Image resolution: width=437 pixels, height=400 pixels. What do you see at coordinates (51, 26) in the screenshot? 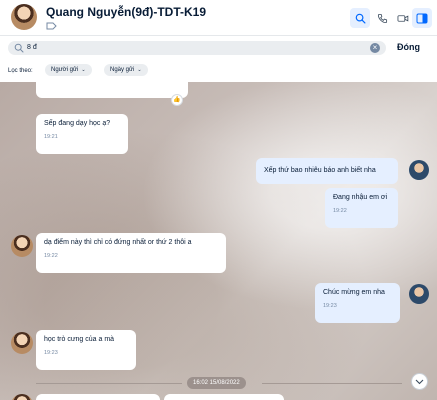
I see `tag-icon` at bounding box center [51, 26].